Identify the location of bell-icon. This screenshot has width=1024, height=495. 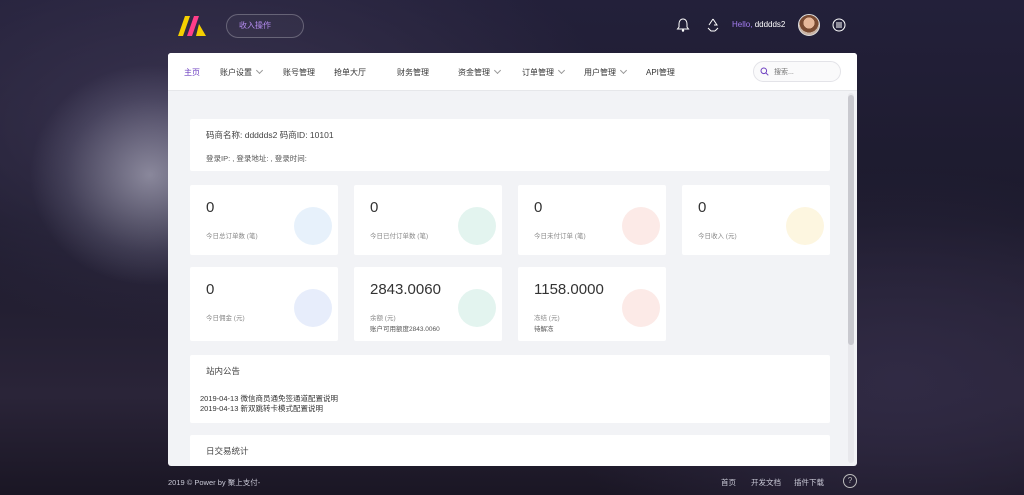
(683, 25).